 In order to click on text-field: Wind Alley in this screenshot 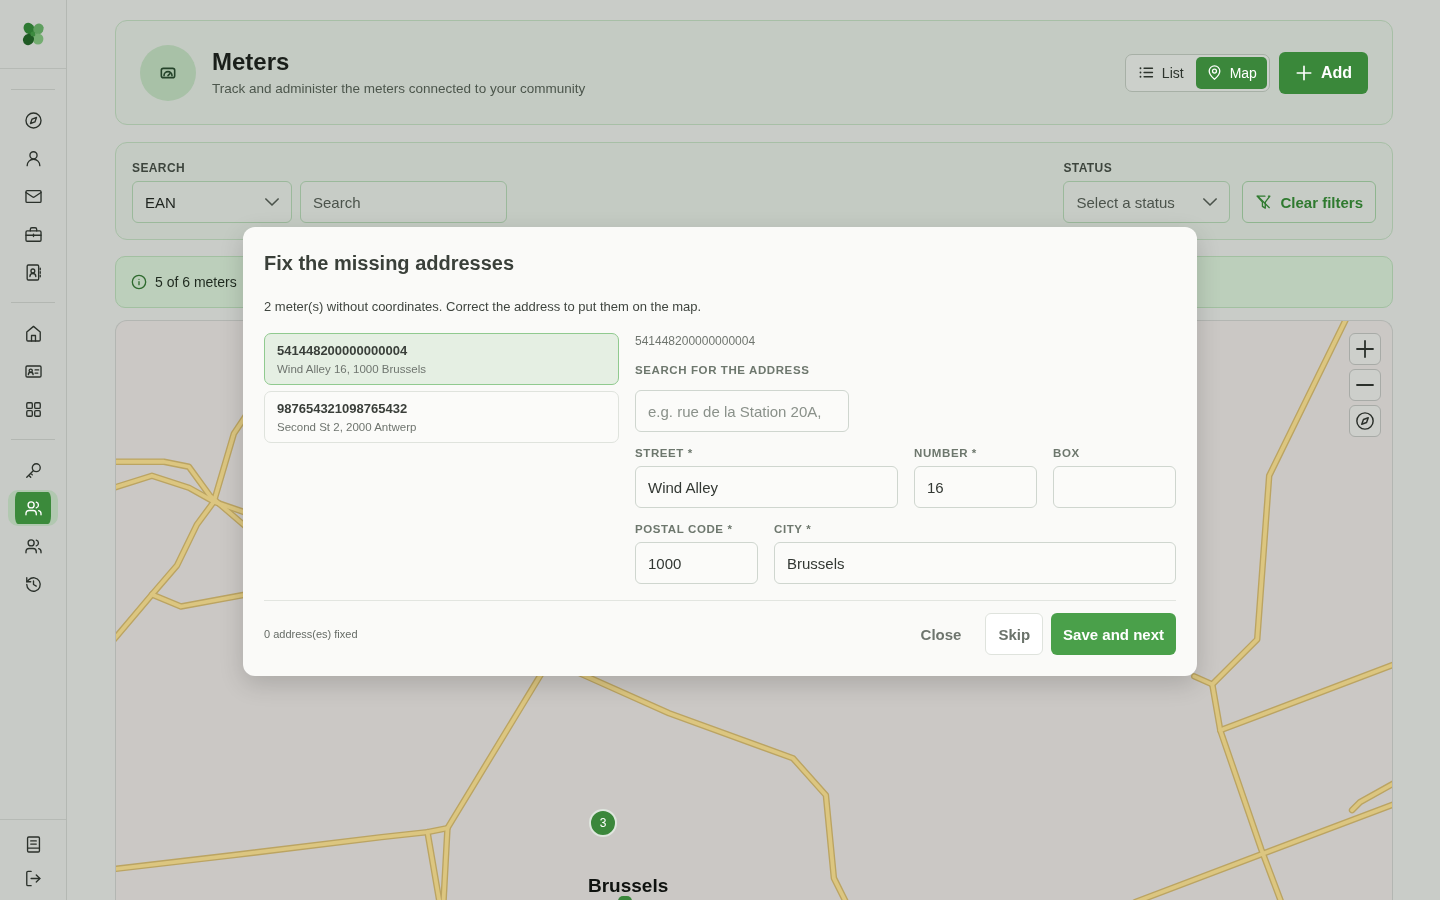, I will do `click(766, 487)`.